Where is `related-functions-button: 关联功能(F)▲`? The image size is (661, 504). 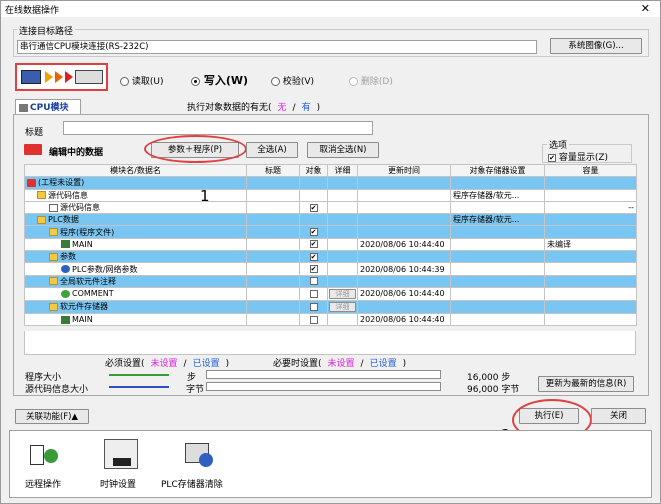 related-functions-button: 关联功能(F)▲ is located at coordinates (52, 416).